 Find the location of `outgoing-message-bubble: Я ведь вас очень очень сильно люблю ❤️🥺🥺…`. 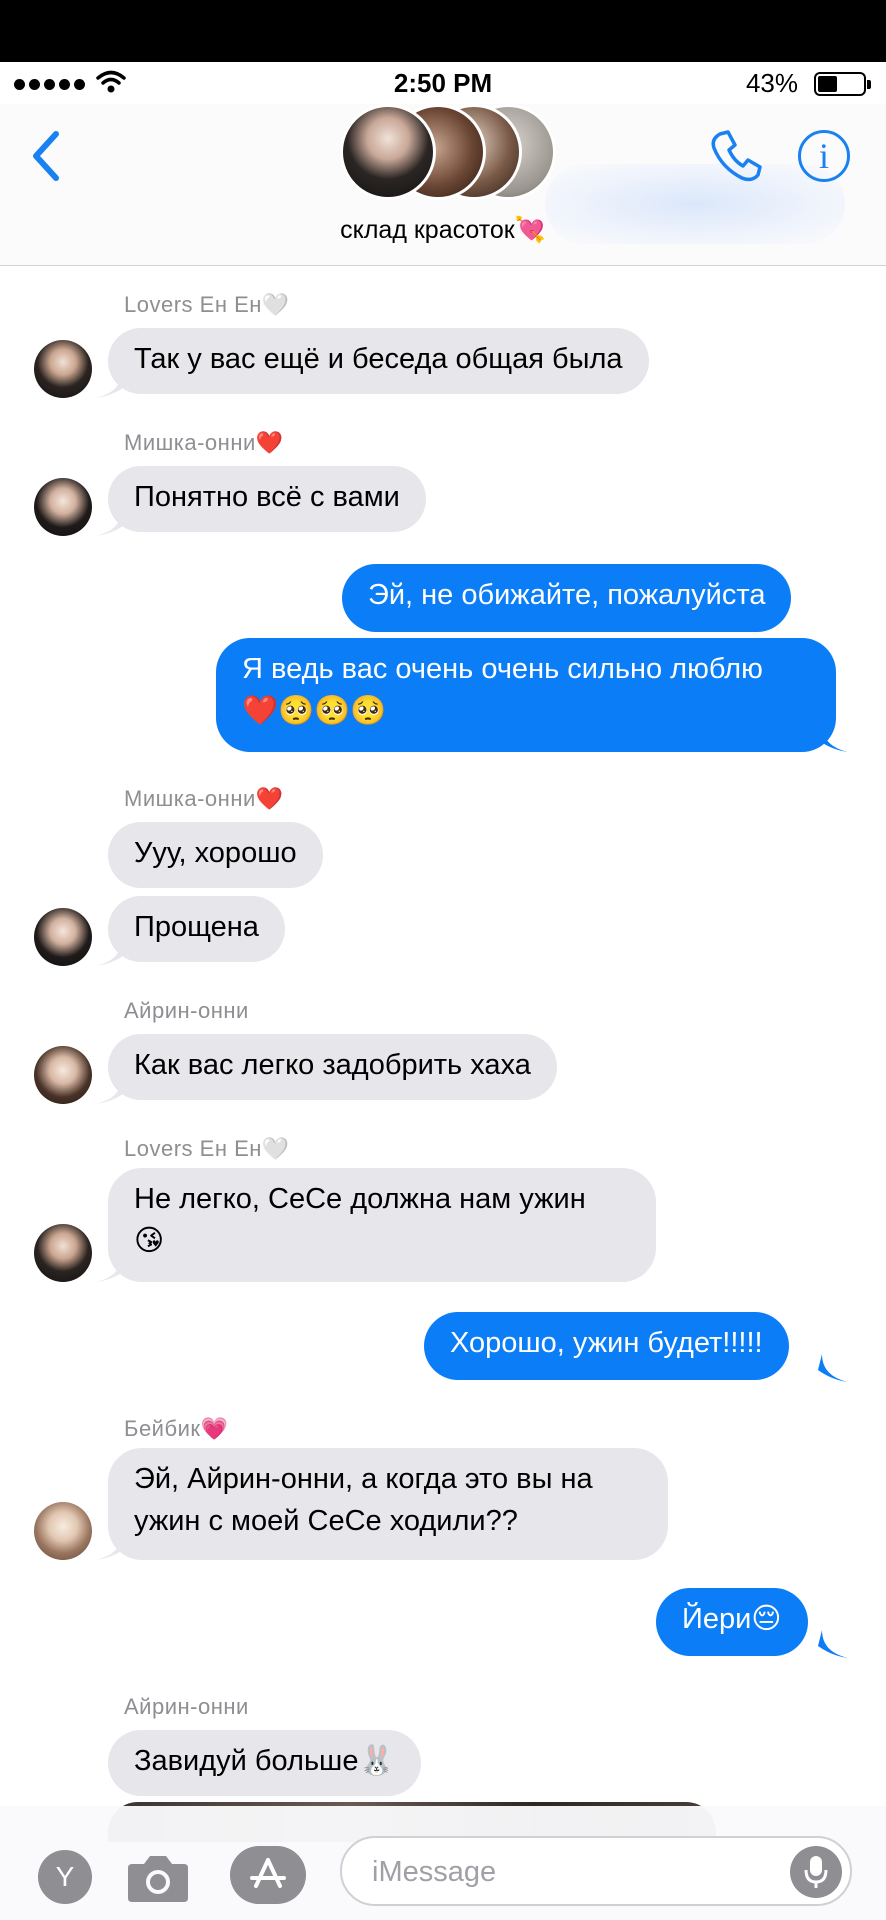

outgoing-message-bubble: Я ведь вас очень очень сильно люблю ❤️🥺🥺… is located at coordinates (526, 695).